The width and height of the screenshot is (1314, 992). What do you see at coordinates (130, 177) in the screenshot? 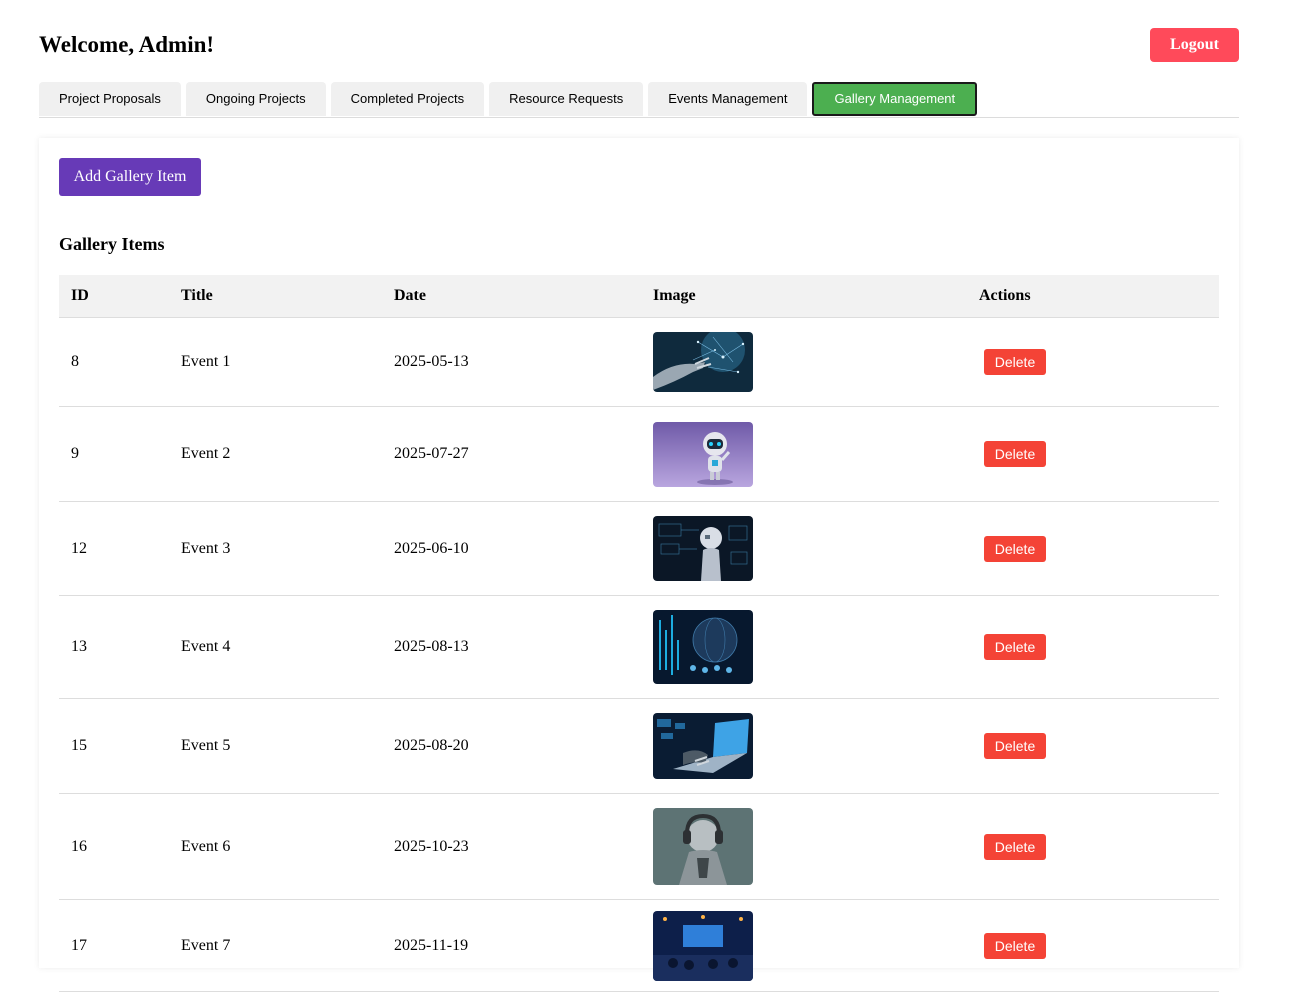
I see `add-gallery-item-button: Add Gallery Item` at bounding box center [130, 177].